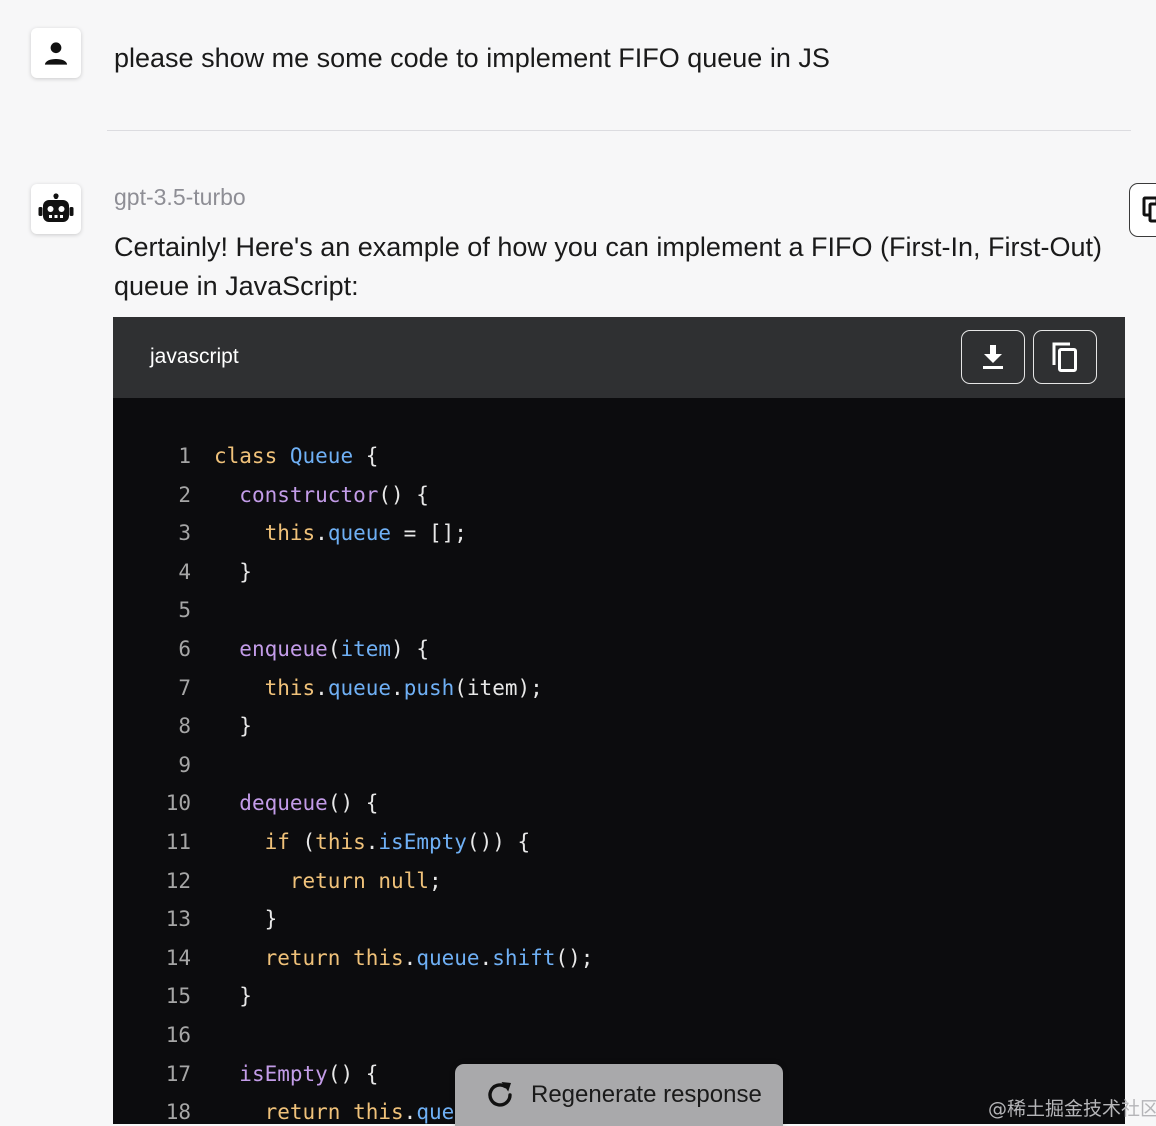  Describe the element at coordinates (178, 957) in the screenshot. I see `line-number: 14` at that location.